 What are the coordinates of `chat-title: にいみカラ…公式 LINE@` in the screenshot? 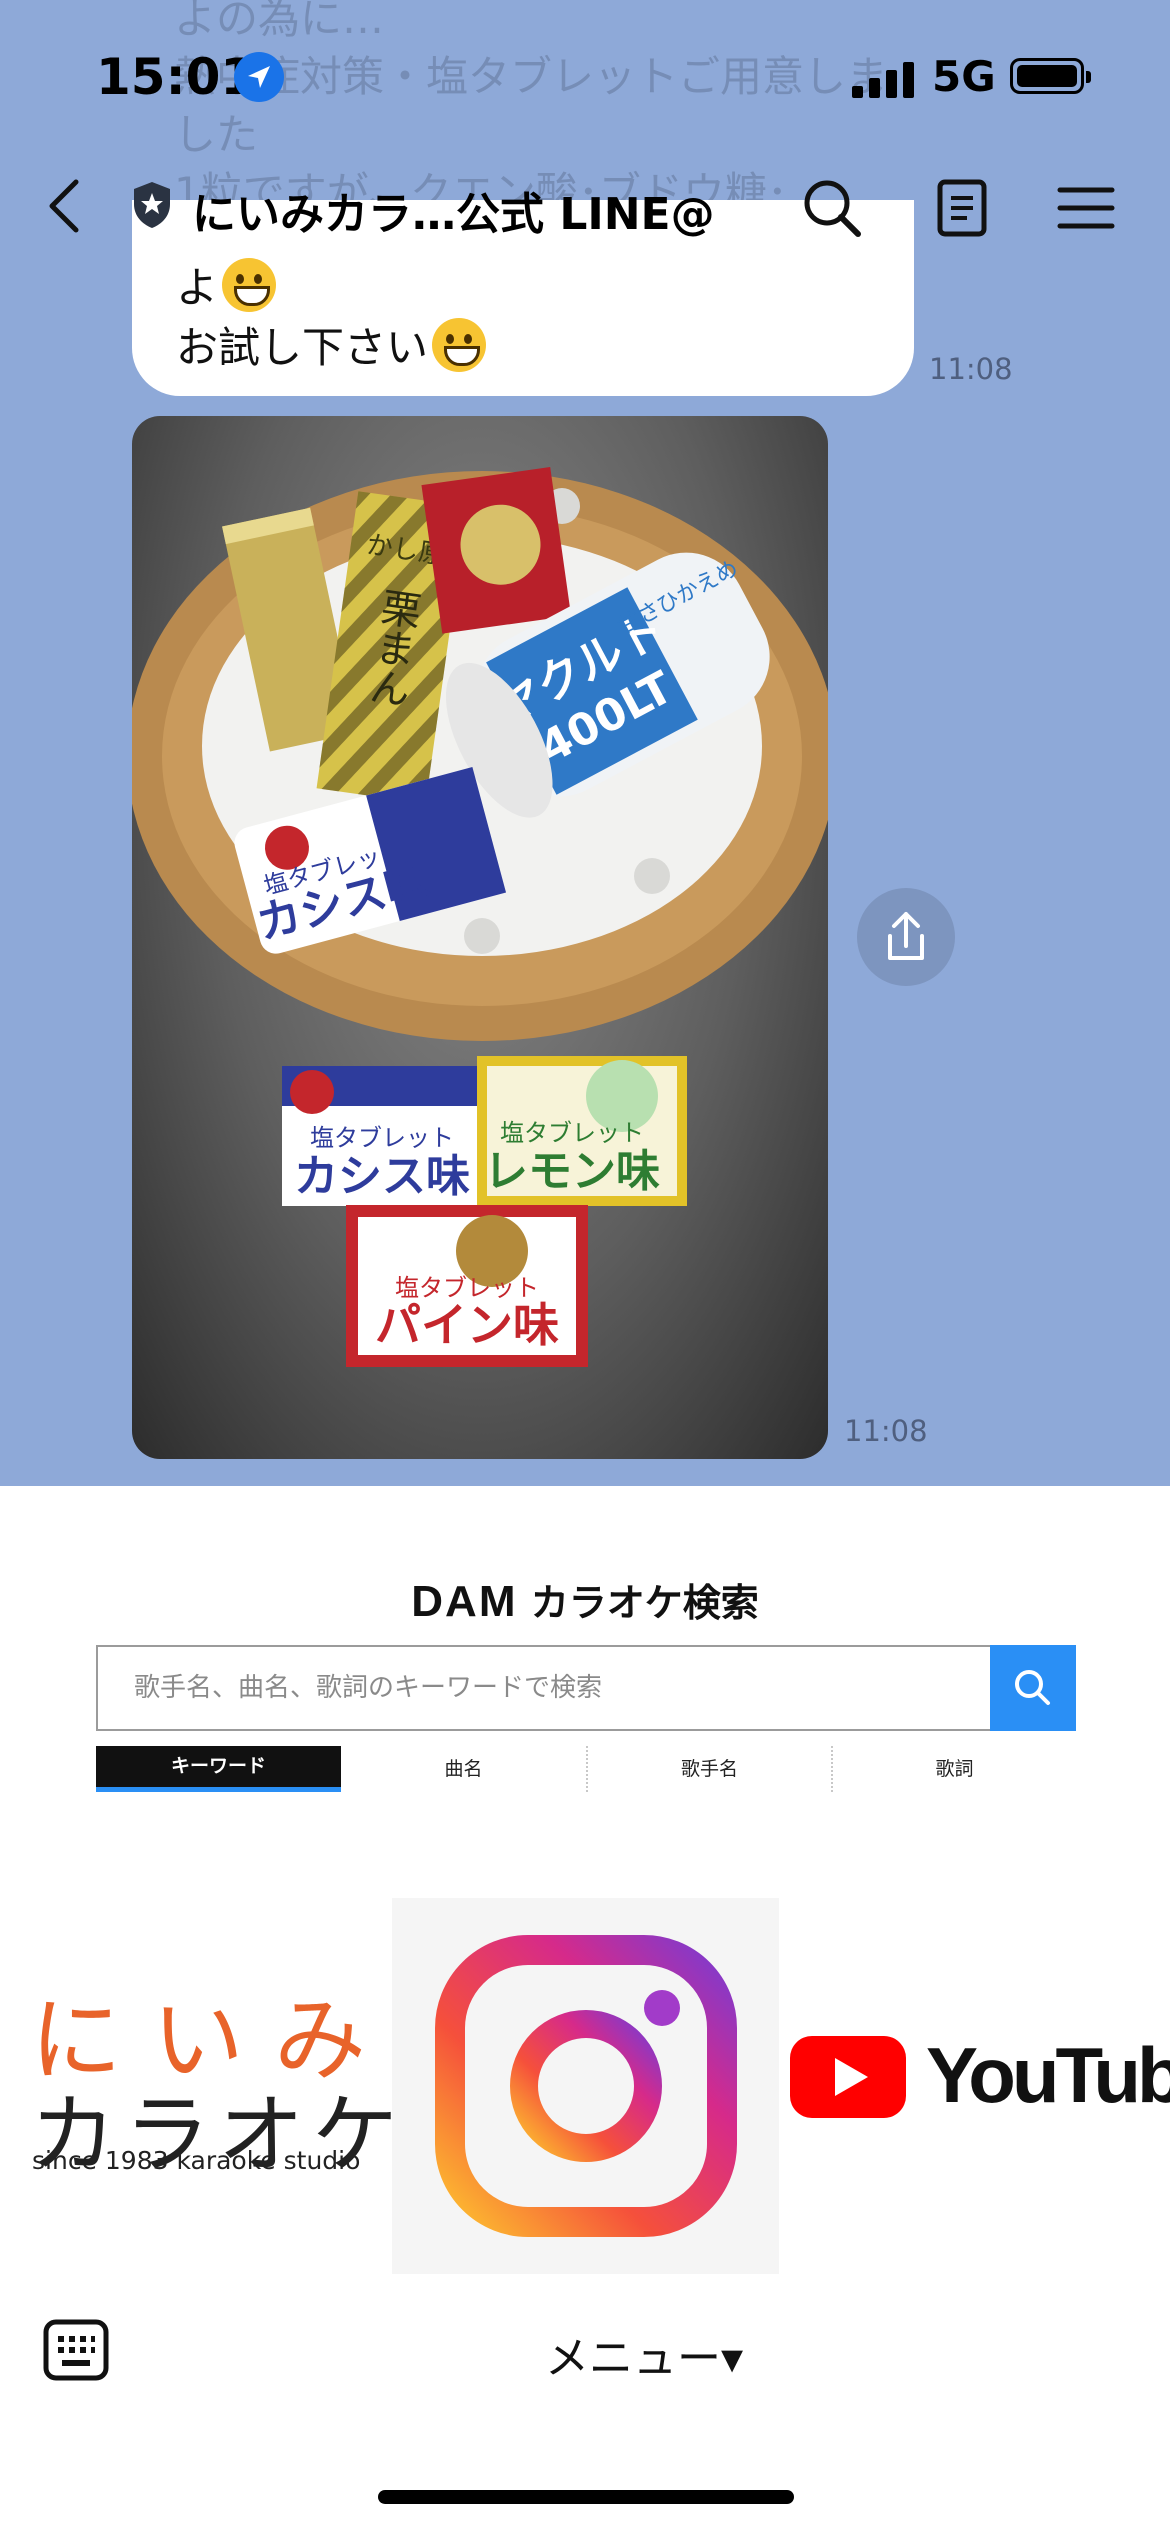 It's located at (453, 210).